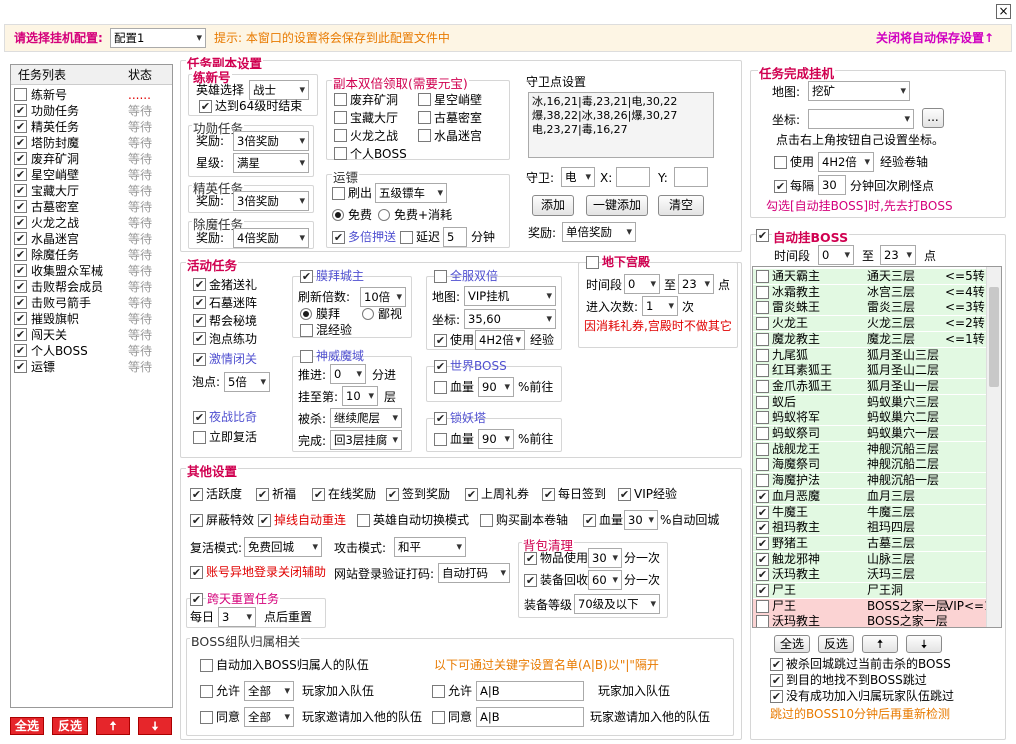 This screenshot has height=744, width=1016. What do you see at coordinates (870, 386) in the screenshot?
I see `boss-row: 金爪赤狐王 狐月圣山一层` at bounding box center [870, 386].